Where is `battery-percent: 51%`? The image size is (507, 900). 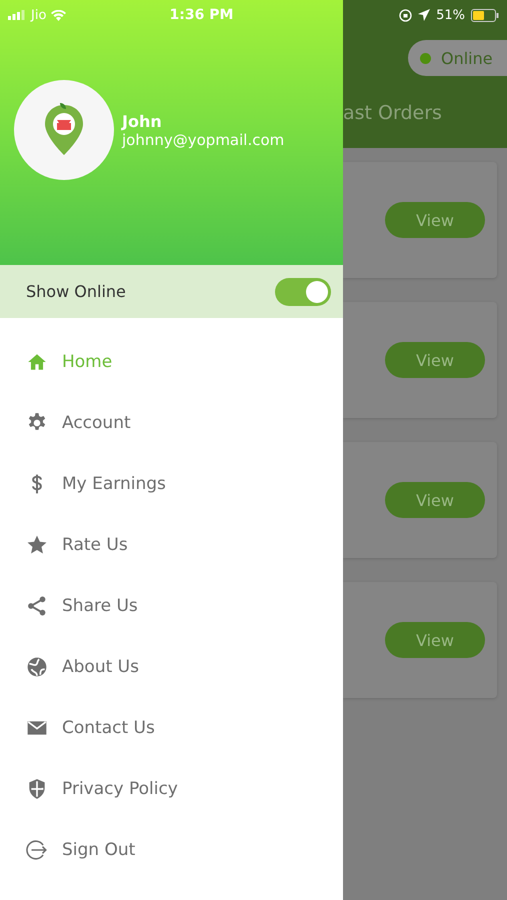 battery-percent: 51% is located at coordinates (450, 15).